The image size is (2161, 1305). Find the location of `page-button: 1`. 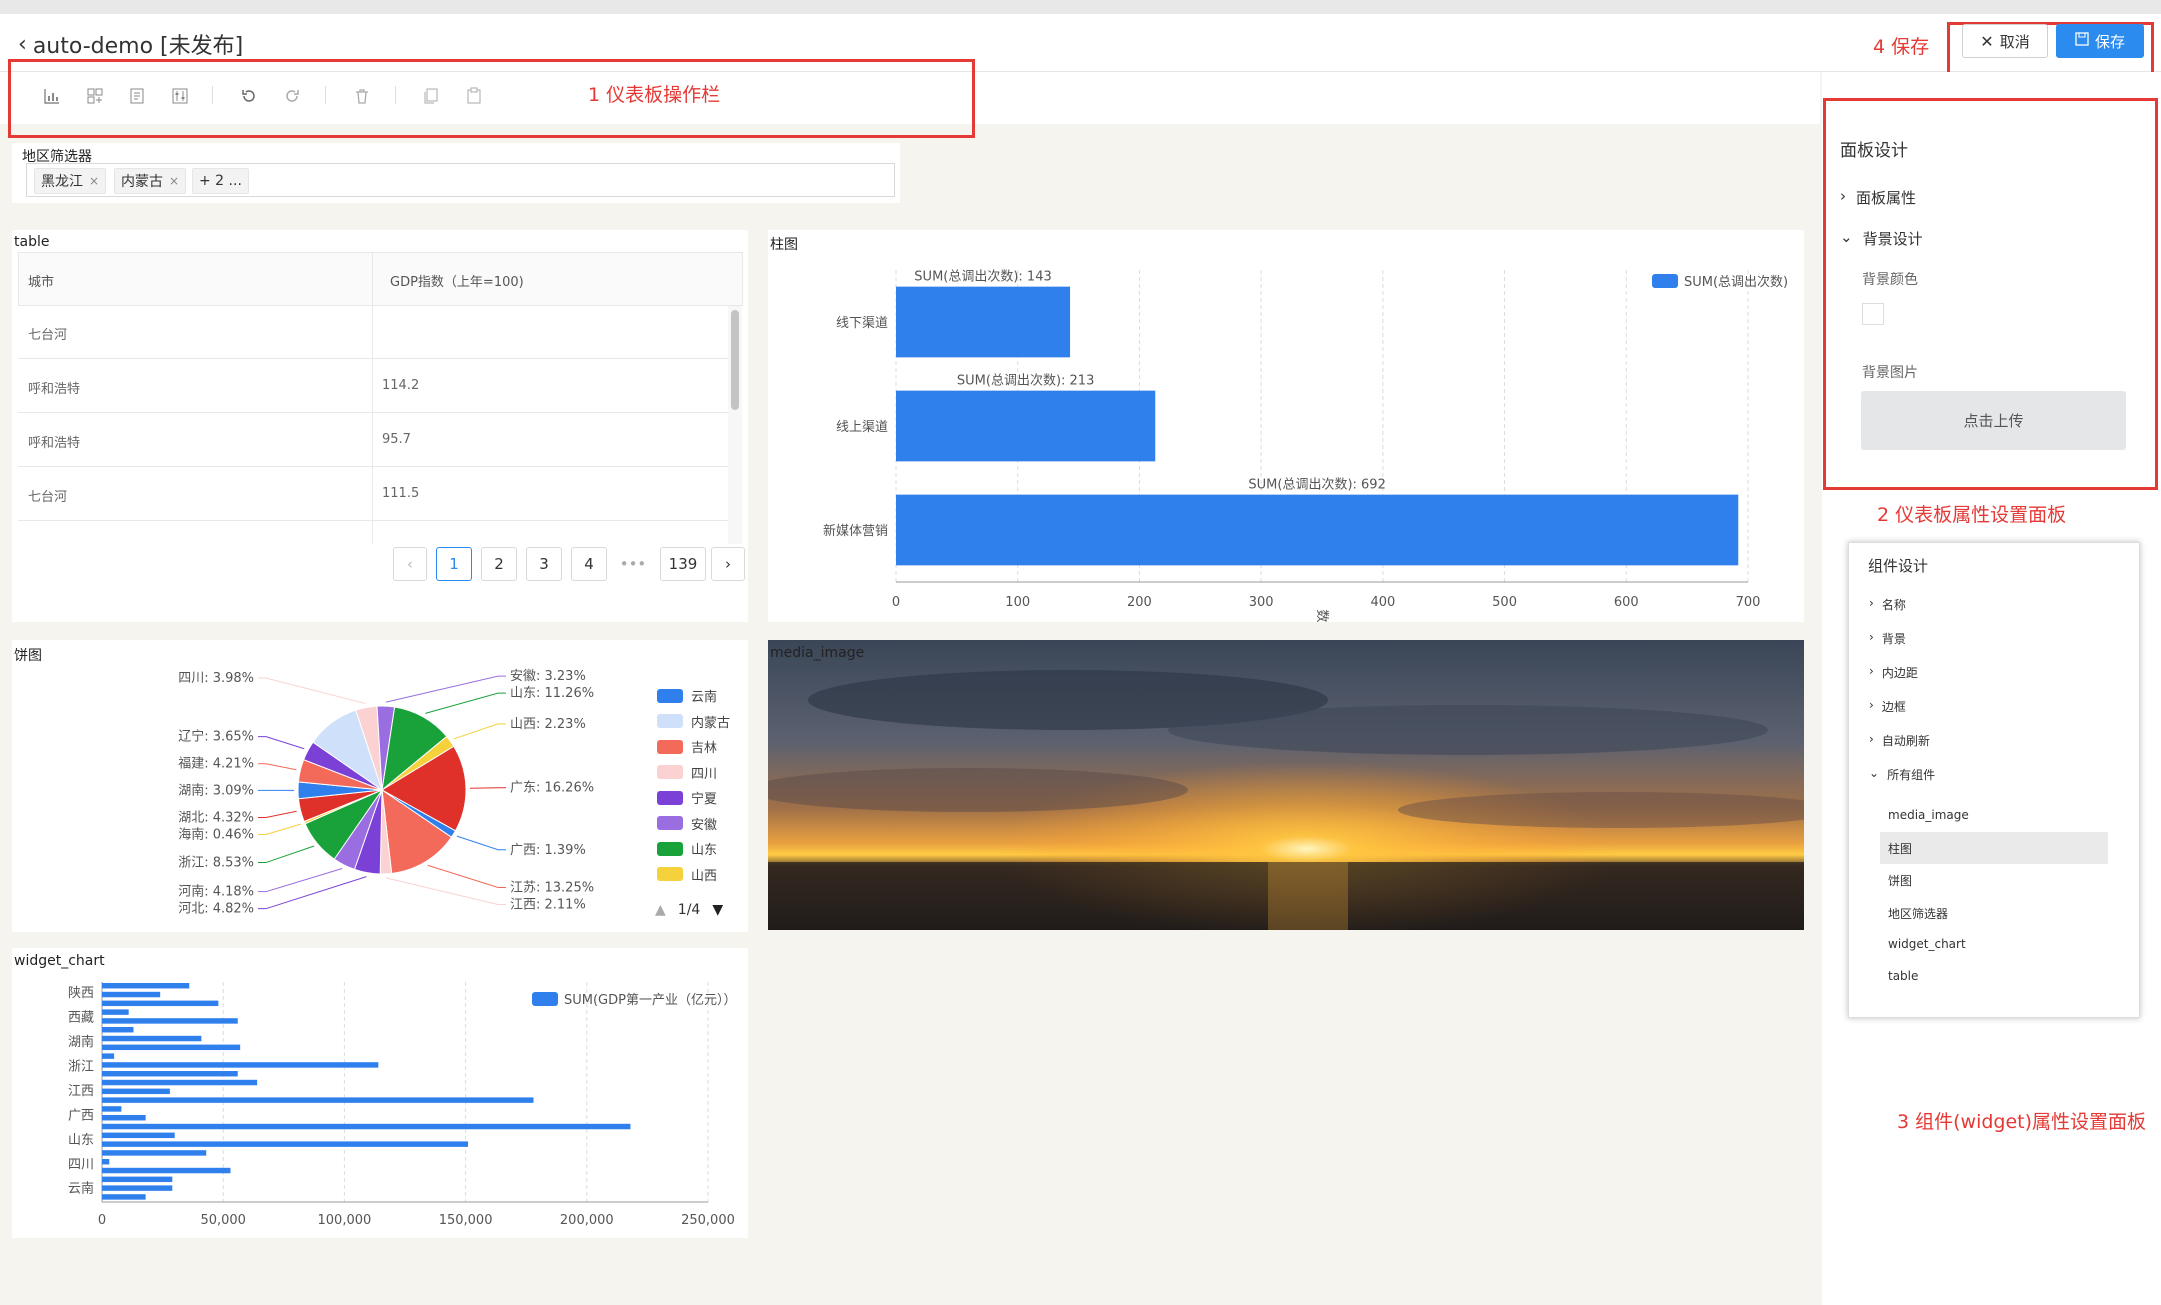

page-button: 1 is located at coordinates (454, 564).